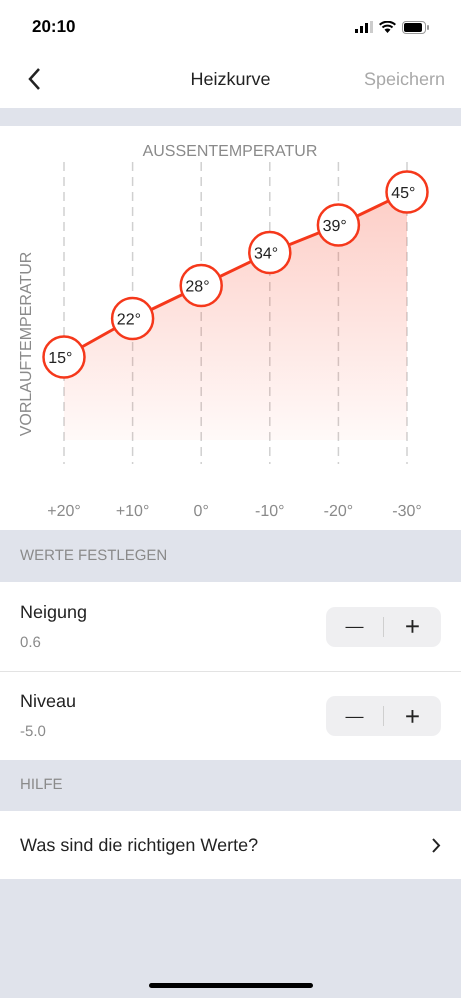 Image resolution: width=461 pixels, height=998 pixels. What do you see at coordinates (407, 511) in the screenshot?
I see `x-axis-label: -30°` at bounding box center [407, 511].